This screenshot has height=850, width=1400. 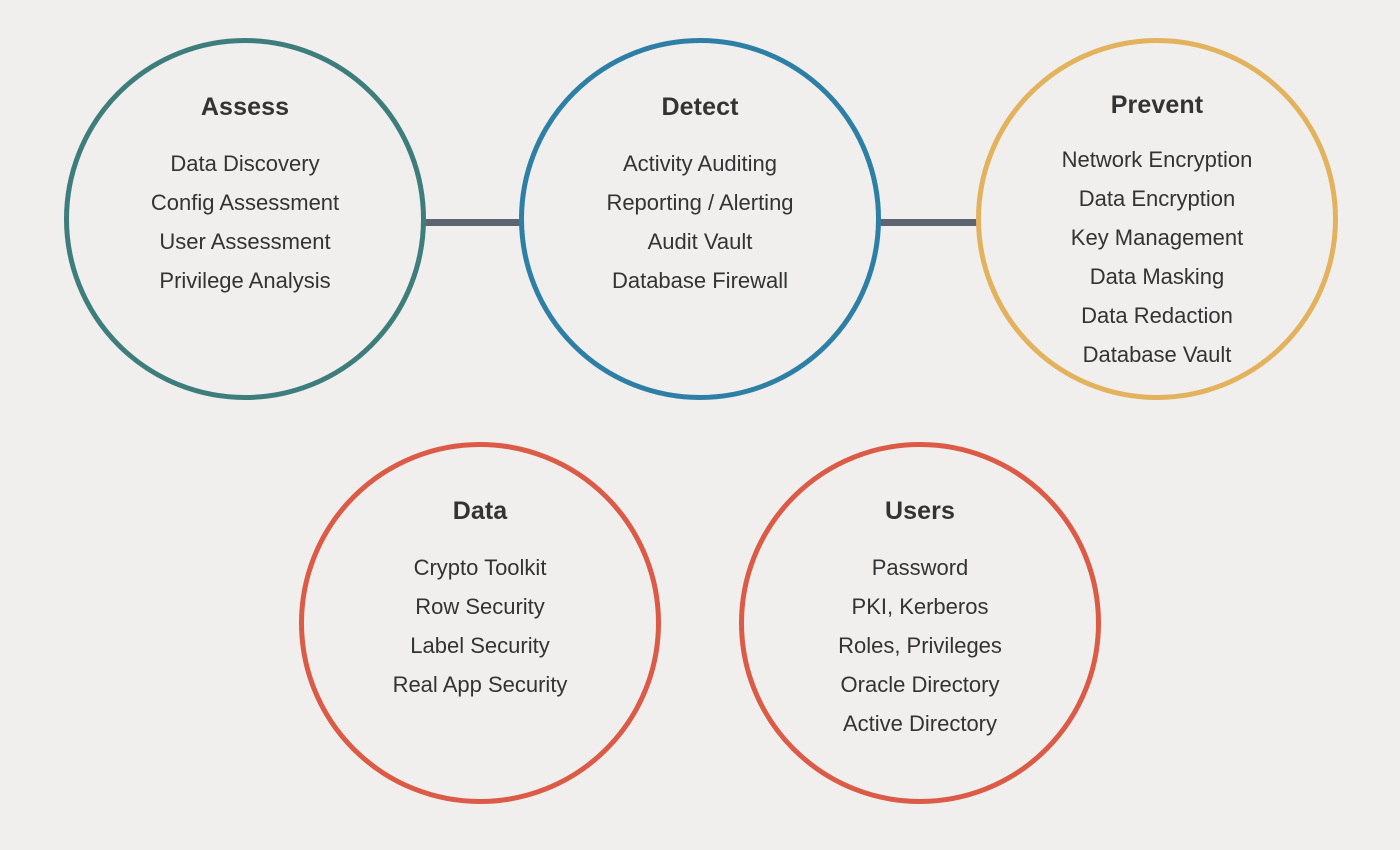 What do you see at coordinates (700, 107) in the screenshot?
I see `node-detect-title: Detect` at bounding box center [700, 107].